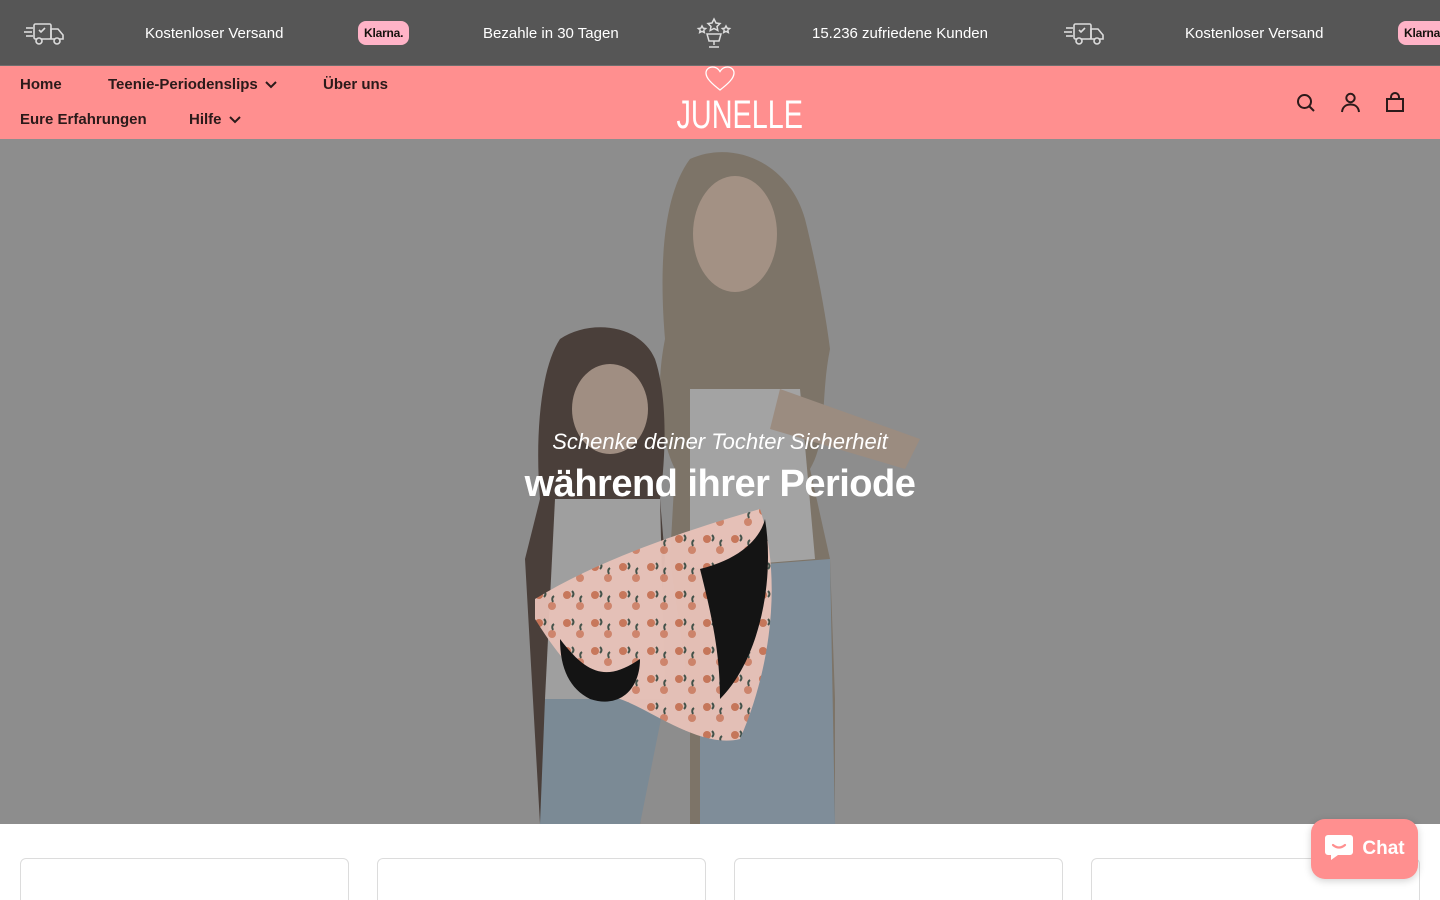  I want to click on logo-wordmark: JUNELLE, so click(739, 115).